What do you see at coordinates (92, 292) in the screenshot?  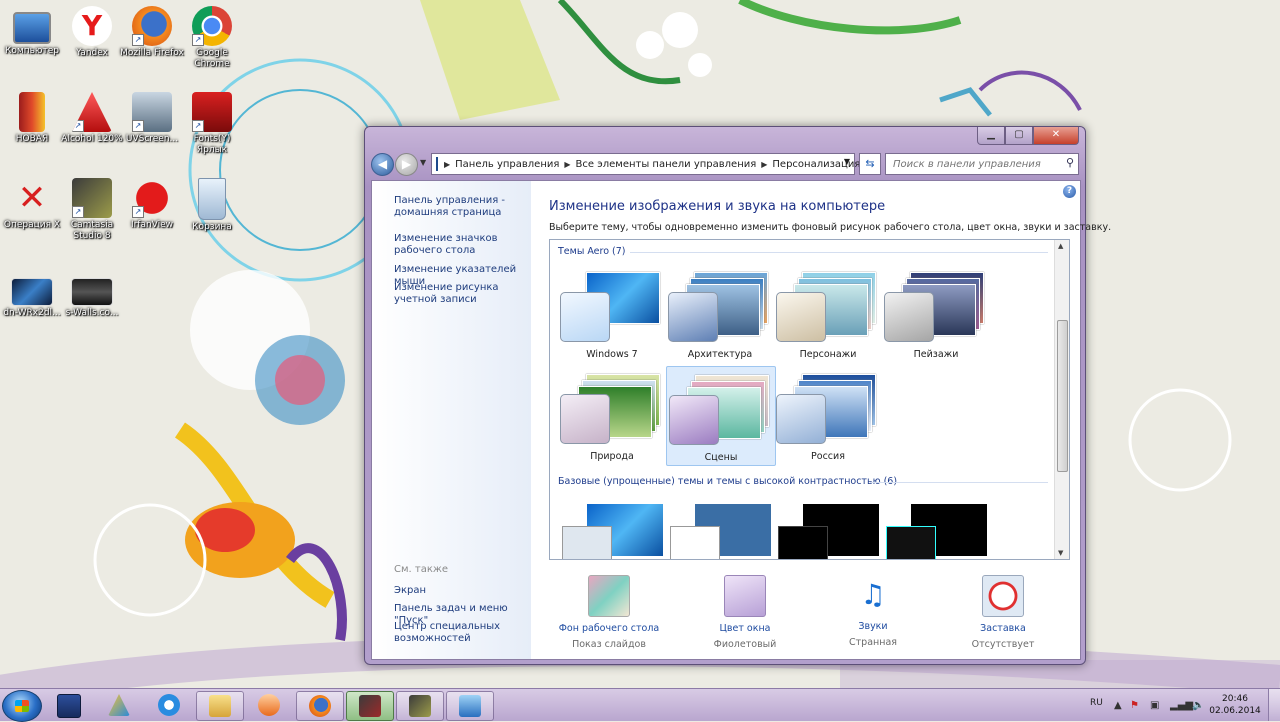 I see `image-file-icon` at bounding box center [92, 292].